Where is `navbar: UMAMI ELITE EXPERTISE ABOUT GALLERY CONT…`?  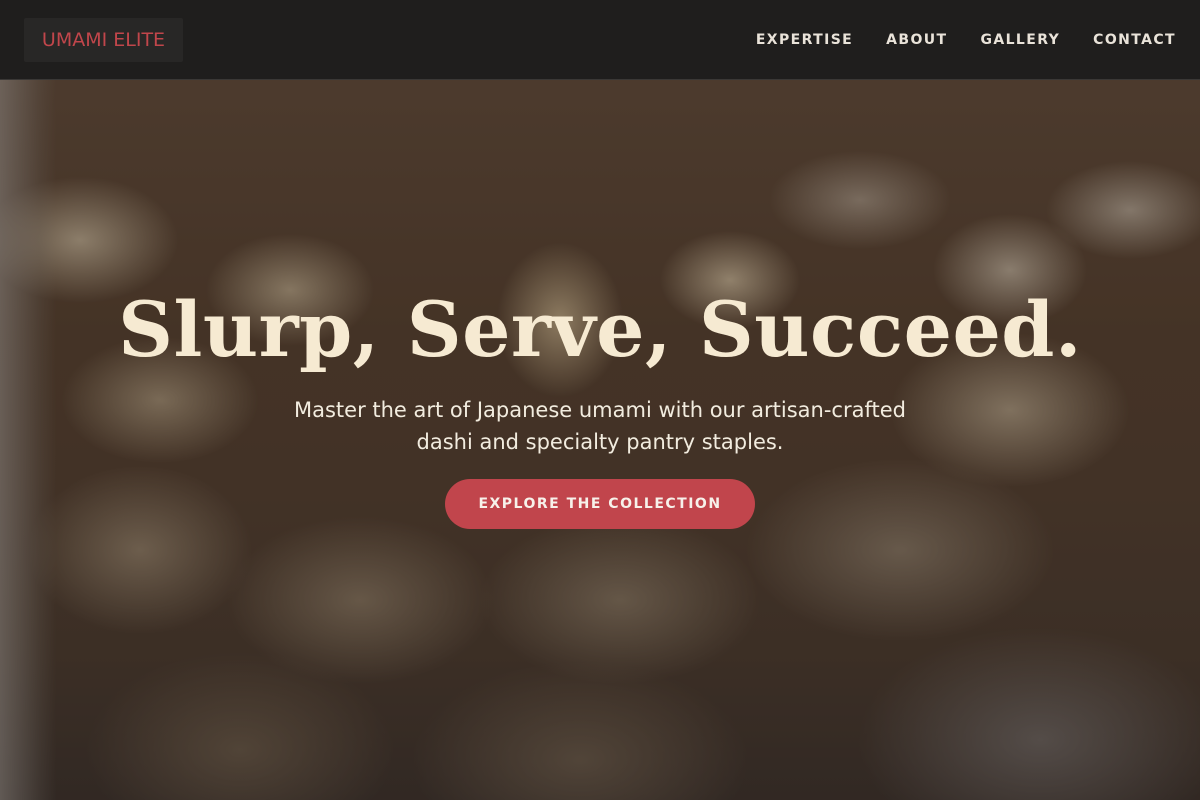 navbar: UMAMI ELITE EXPERTISE ABOUT GALLERY CONT… is located at coordinates (600, 40).